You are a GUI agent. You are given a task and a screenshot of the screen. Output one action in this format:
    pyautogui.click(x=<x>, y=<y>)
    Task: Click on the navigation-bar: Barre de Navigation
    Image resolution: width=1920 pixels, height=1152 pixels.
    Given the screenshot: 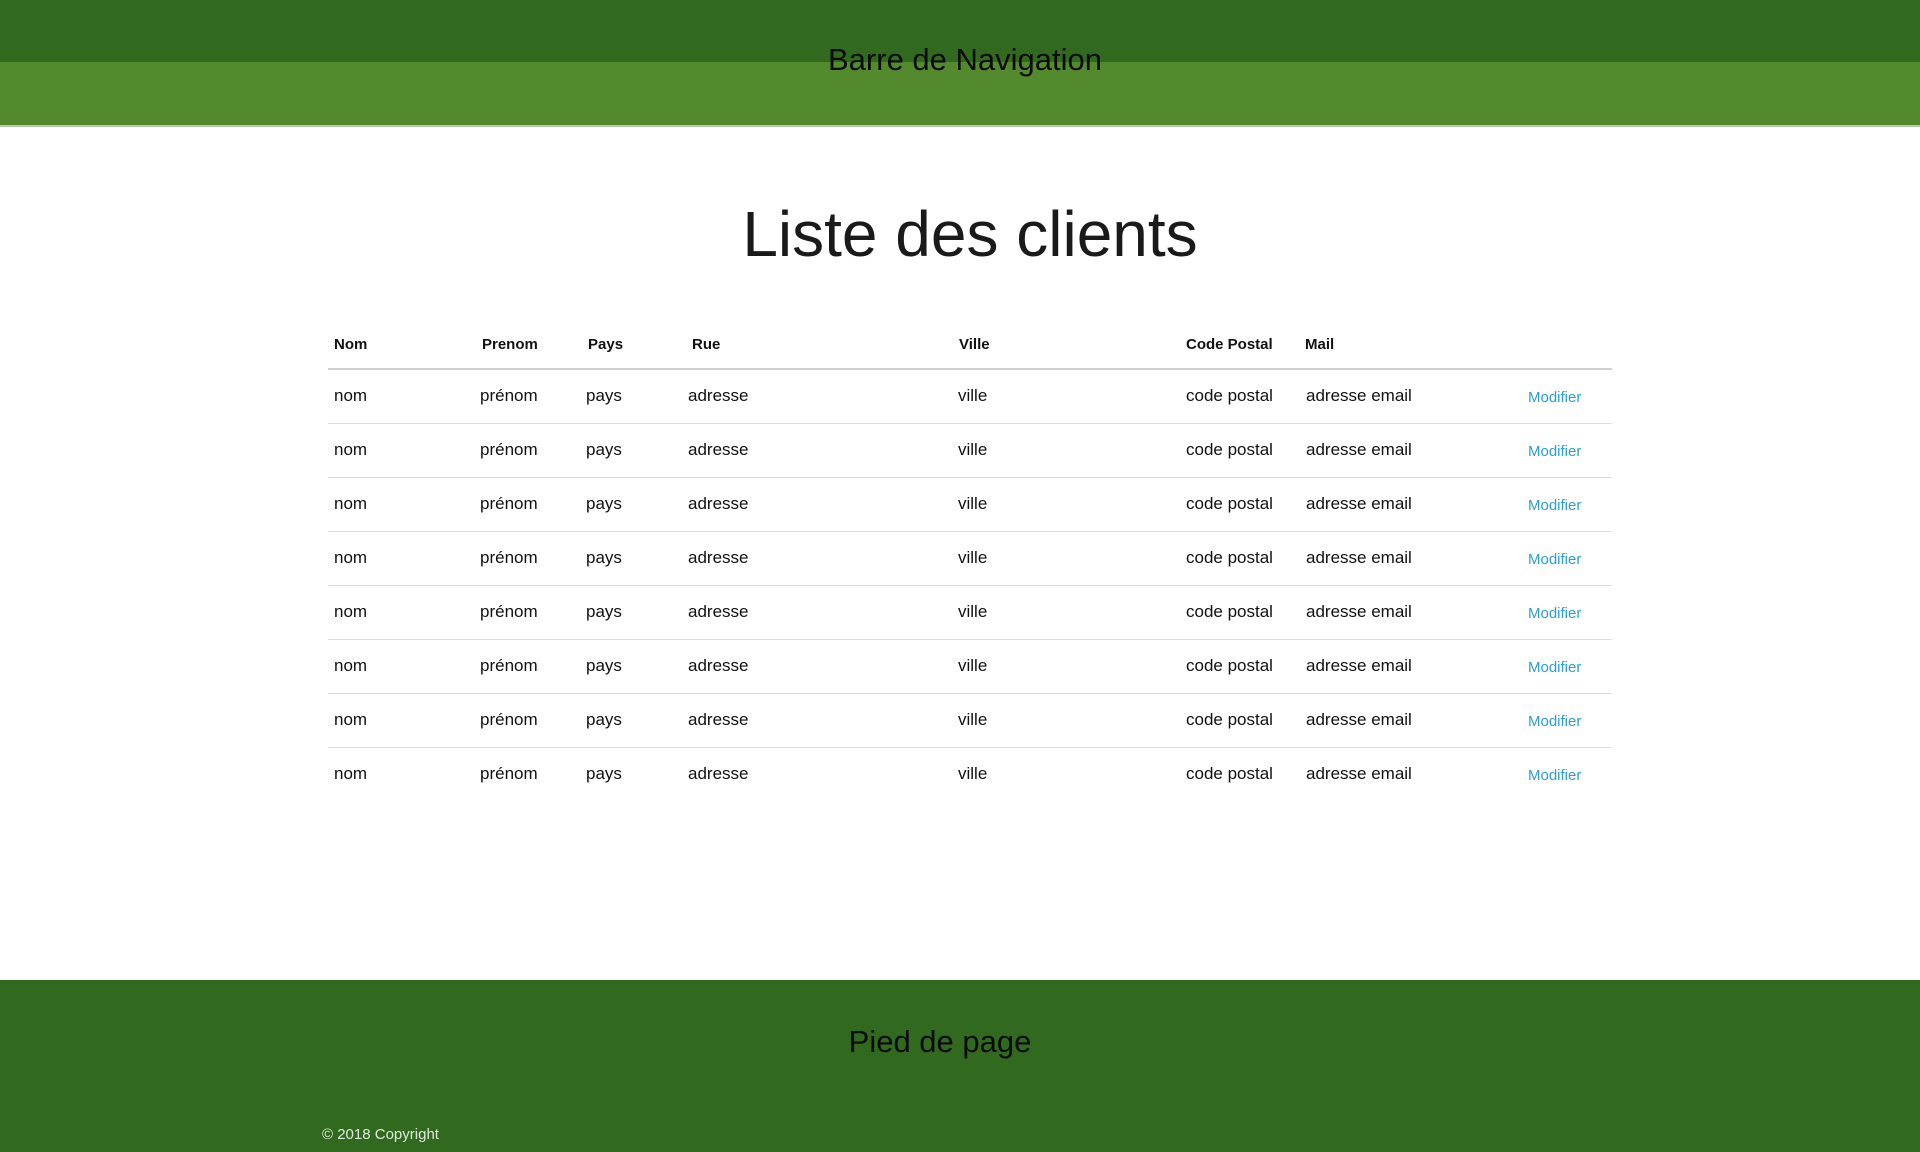 What is the action you would take?
    pyautogui.click(x=960, y=63)
    